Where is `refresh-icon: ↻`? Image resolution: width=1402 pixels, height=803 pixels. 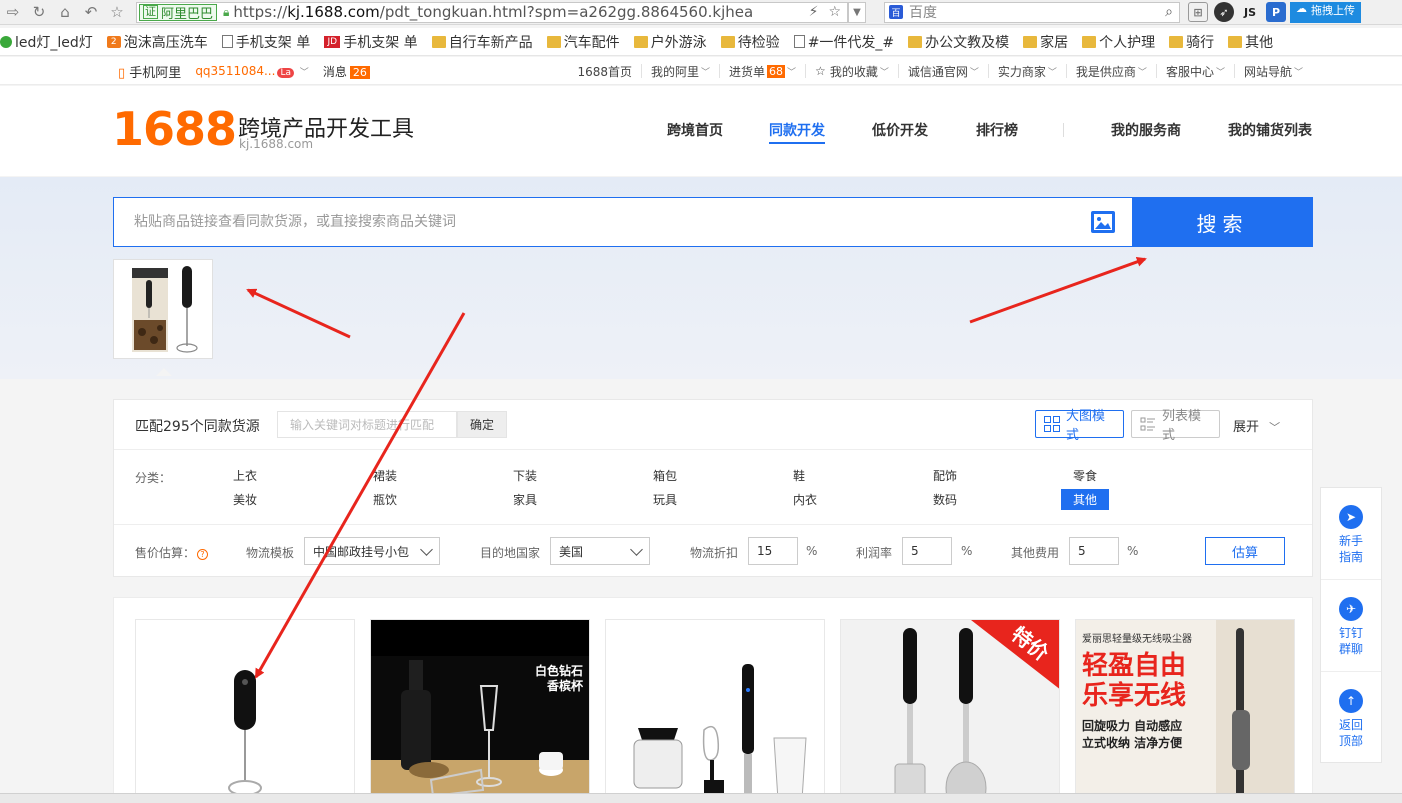 refresh-icon: ↻ is located at coordinates (39, 12).